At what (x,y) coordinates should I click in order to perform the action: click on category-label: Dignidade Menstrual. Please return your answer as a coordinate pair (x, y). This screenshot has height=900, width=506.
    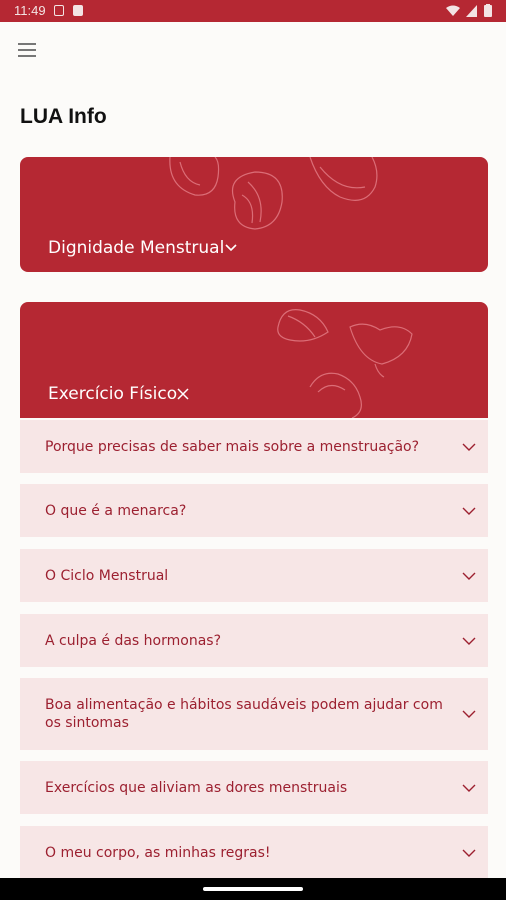
    Looking at the image, I should click on (143, 248).